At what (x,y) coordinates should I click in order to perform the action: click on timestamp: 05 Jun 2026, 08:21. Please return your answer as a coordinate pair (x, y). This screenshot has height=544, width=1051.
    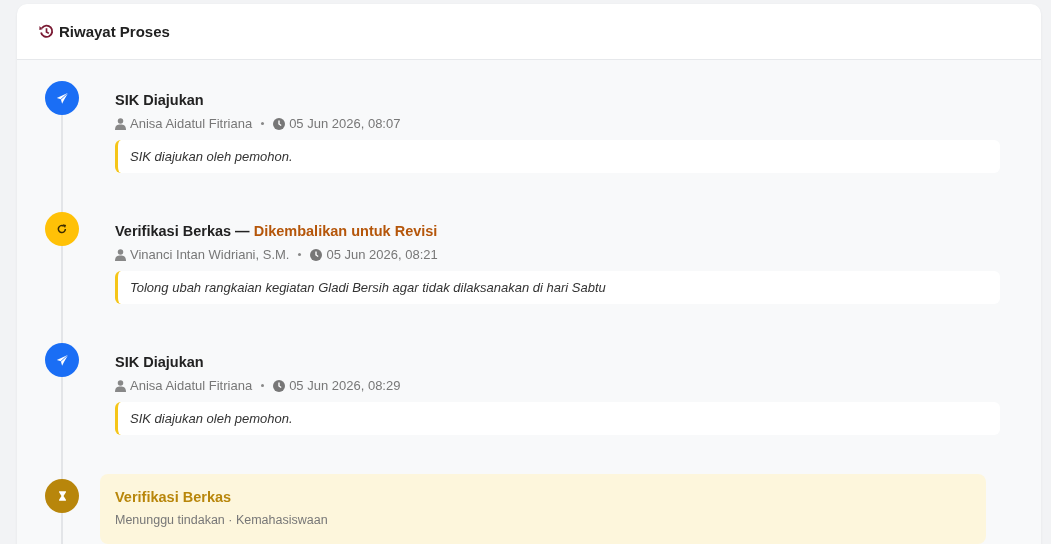
    Looking at the image, I should click on (382, 254).